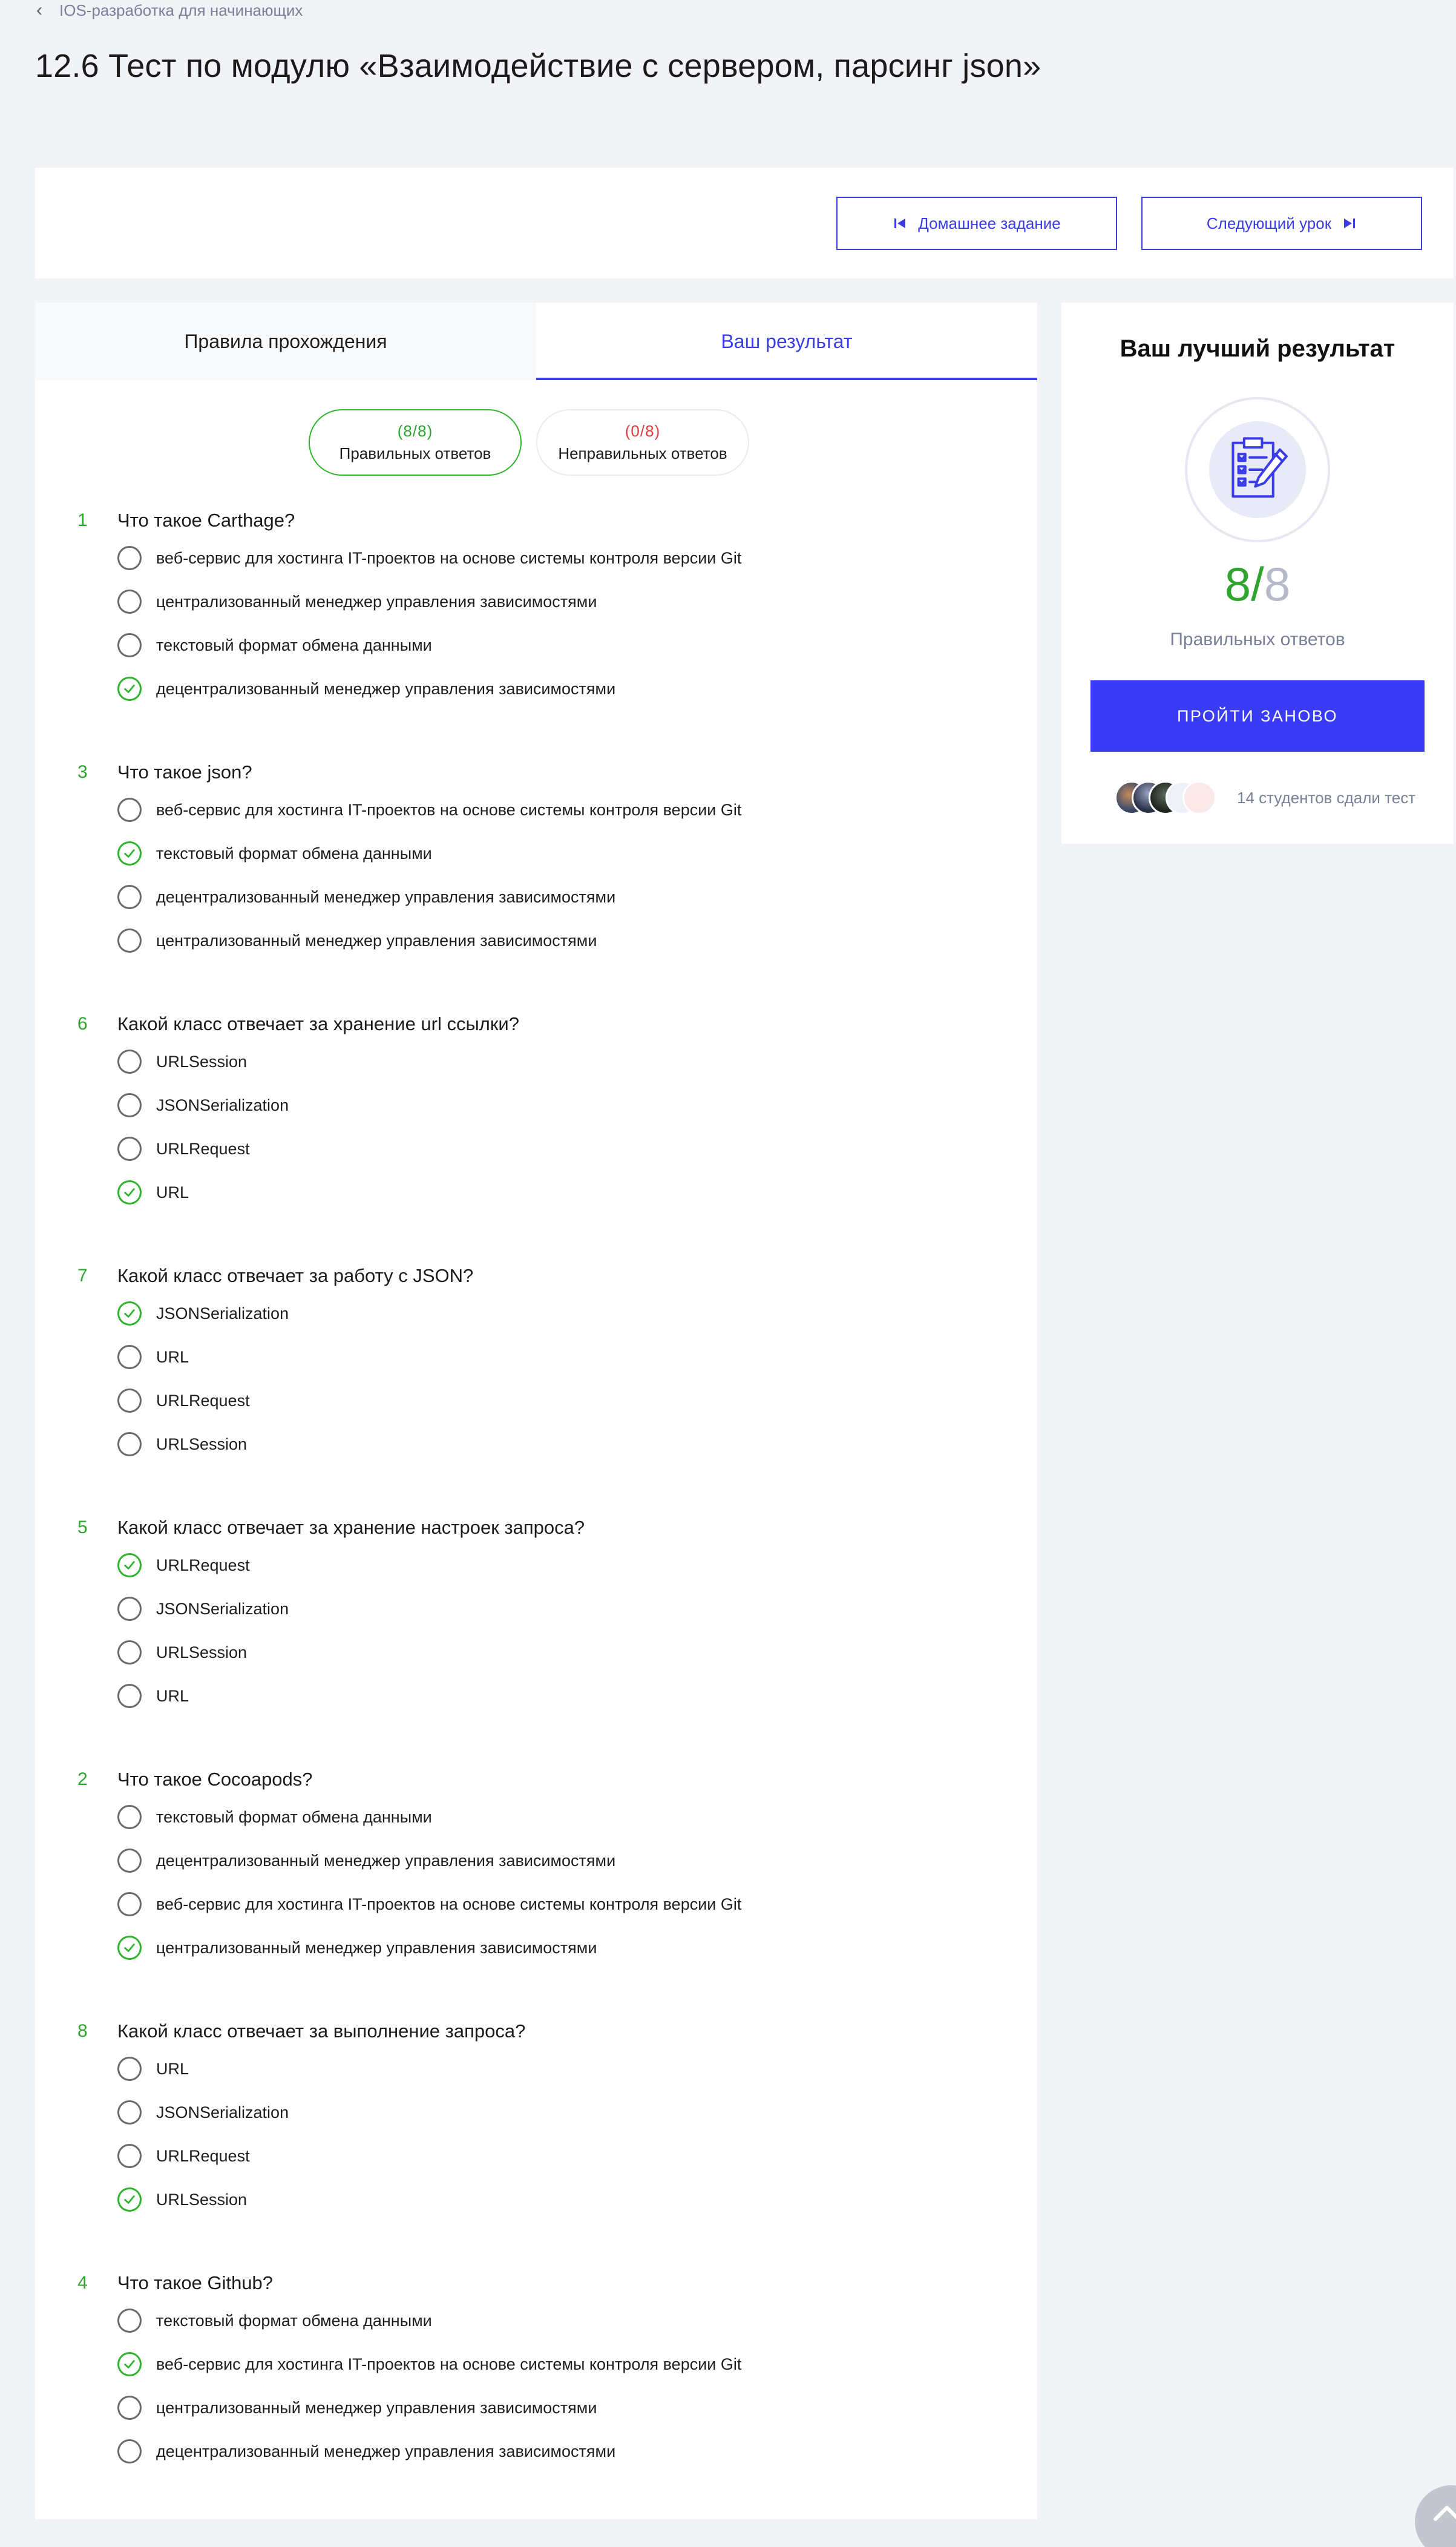 This screenshot has width=1456, height=2547. I want to click on chevron-up-icon, so click(1445, 2513).